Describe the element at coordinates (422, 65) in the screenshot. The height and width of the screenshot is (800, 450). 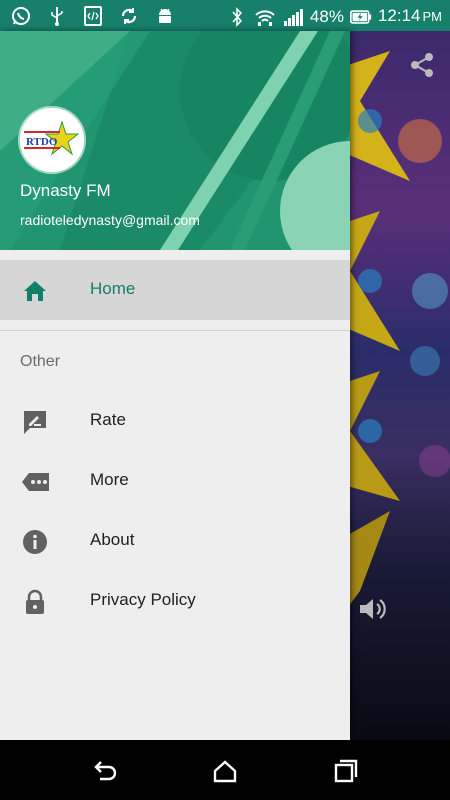
I see `share-icon` at that location.